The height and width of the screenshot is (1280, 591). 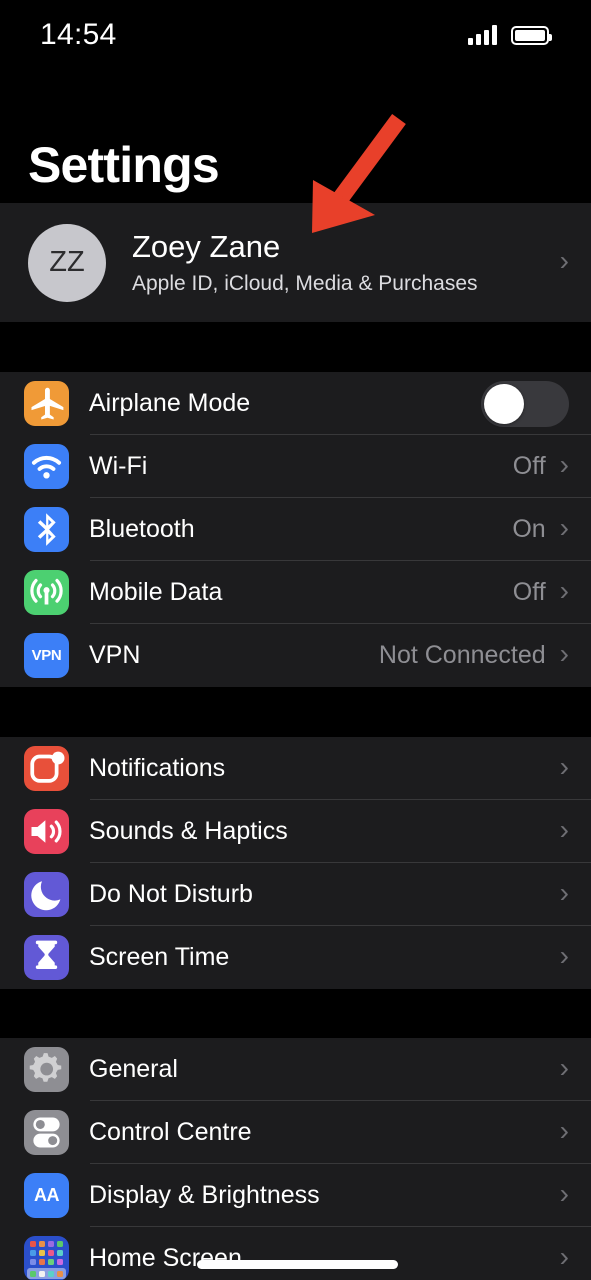 I want to click on settings-row-label: Mobile Data, so click(x=156, y=592).